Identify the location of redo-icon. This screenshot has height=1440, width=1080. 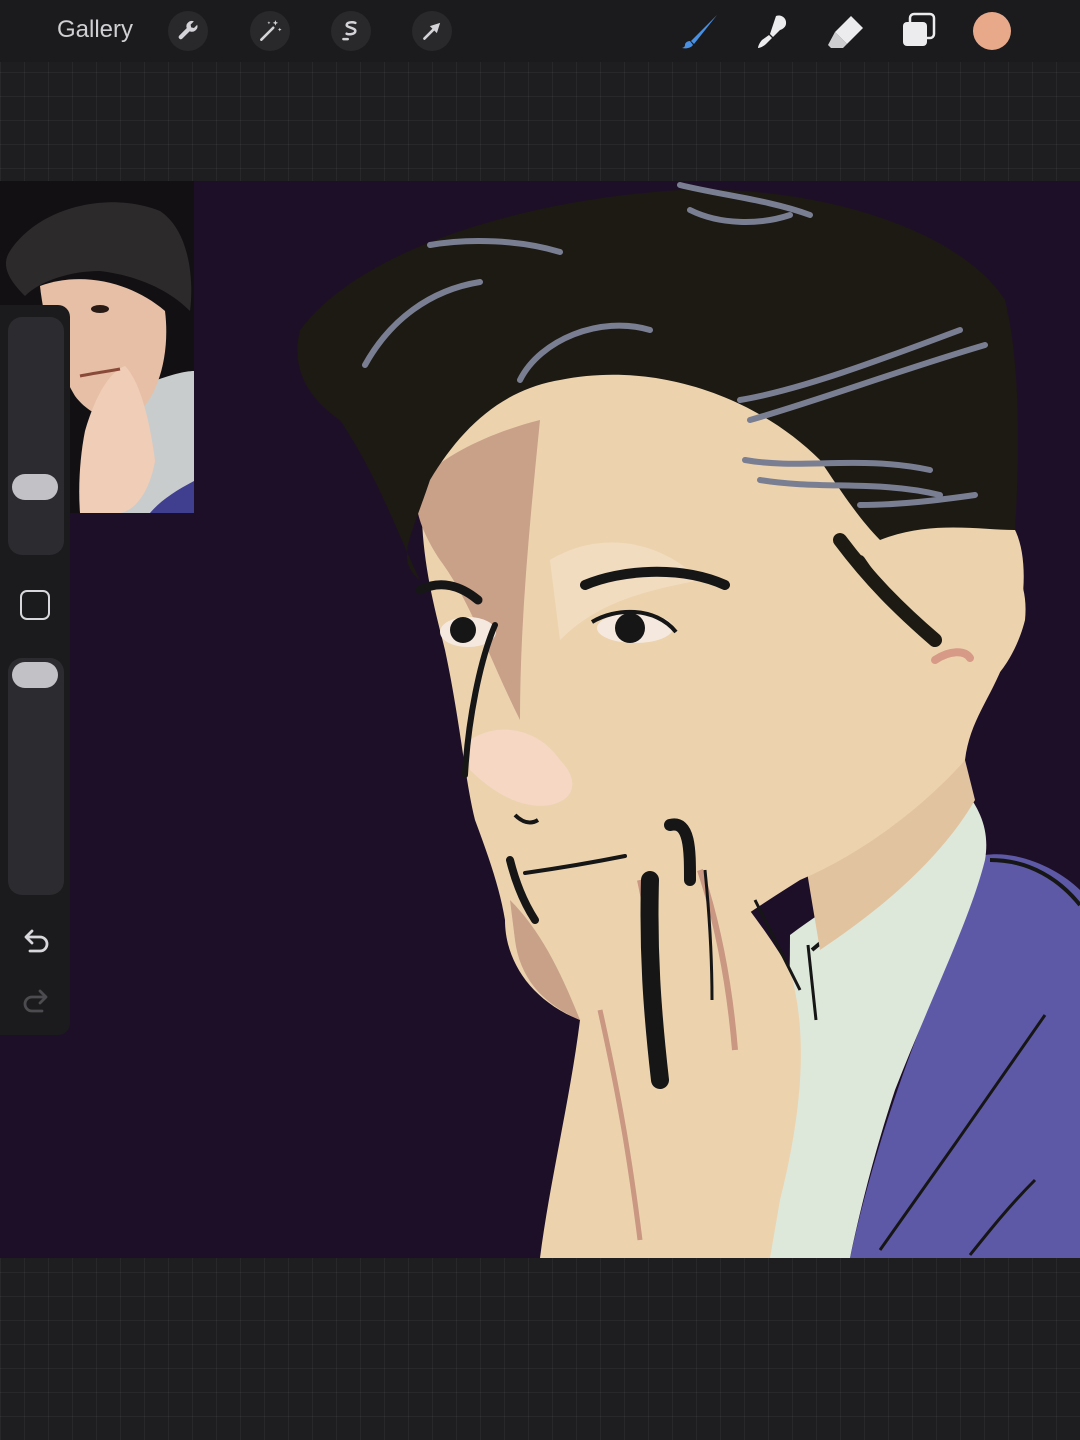
(35, 1001).